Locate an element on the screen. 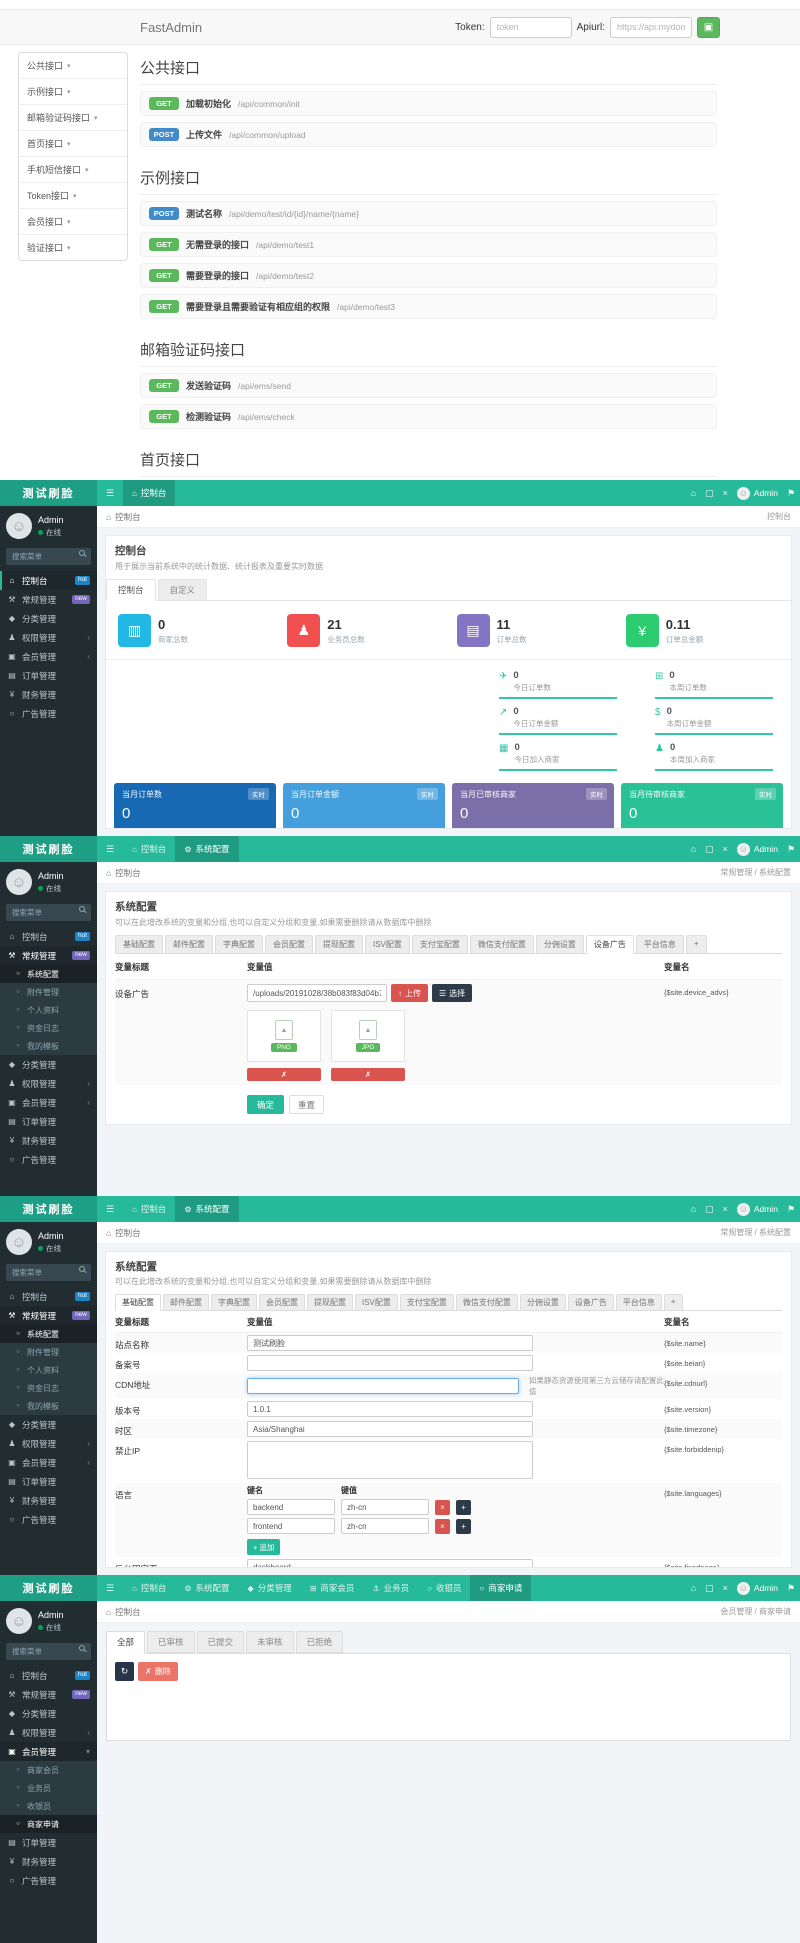  api-sidebar-item: 手机短信接口 ▾ is located at coordinates (73, 169).